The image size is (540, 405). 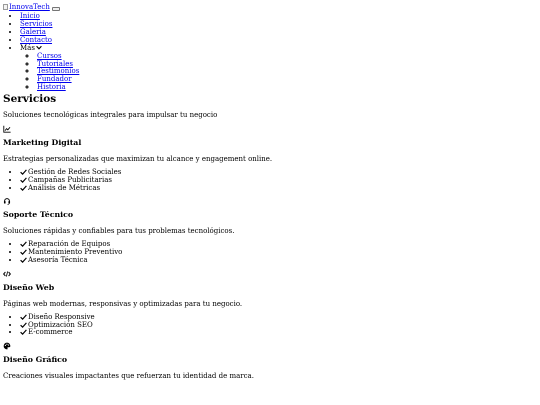 What do you see at coordinates (29, 287) in the screenshot?
I see `service-title: Diseño Web` at bounding box center [29, 287].